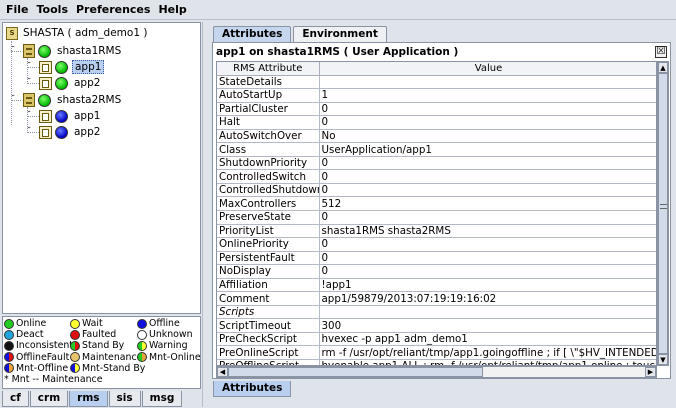 This screenshot has height=408, width=676. Describe the element at coordinates (44, 51) in the screenshot. I see `status-online-icon` at that location.